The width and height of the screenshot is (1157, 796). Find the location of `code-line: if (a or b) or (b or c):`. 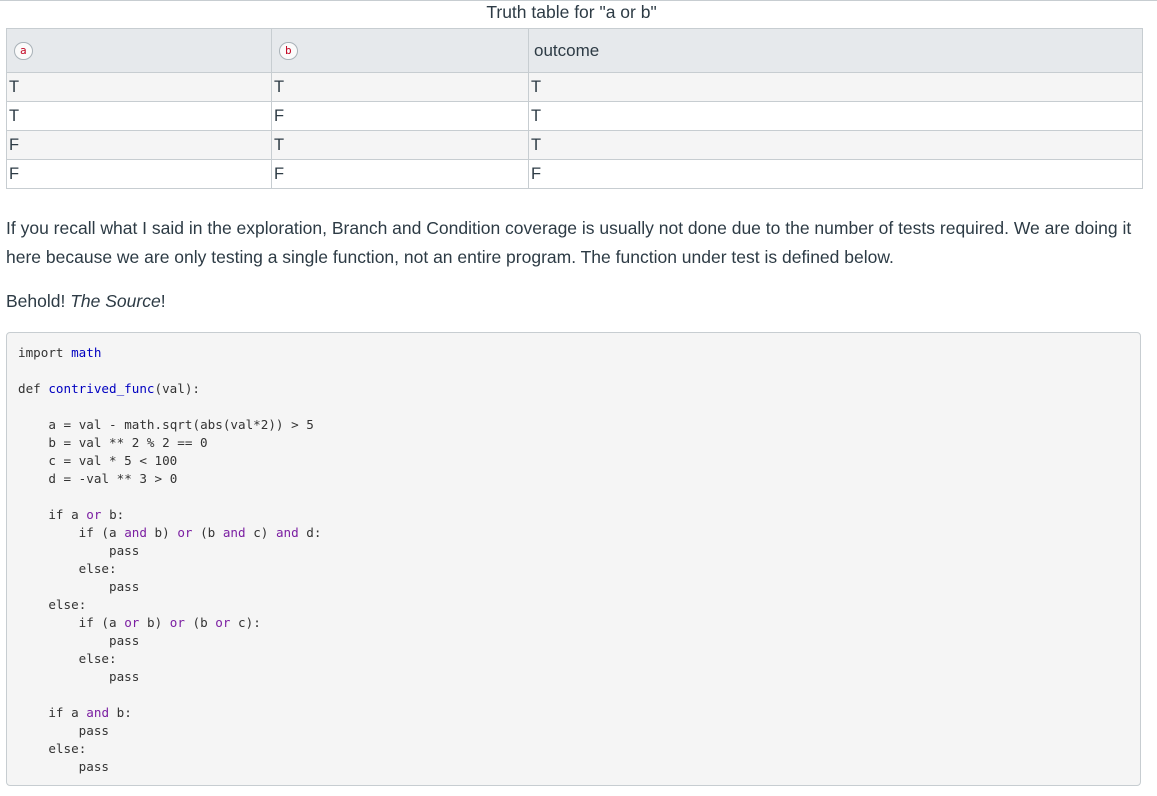

code-line: if (a or b) or (b or c): is located at coordinates (169, 622).